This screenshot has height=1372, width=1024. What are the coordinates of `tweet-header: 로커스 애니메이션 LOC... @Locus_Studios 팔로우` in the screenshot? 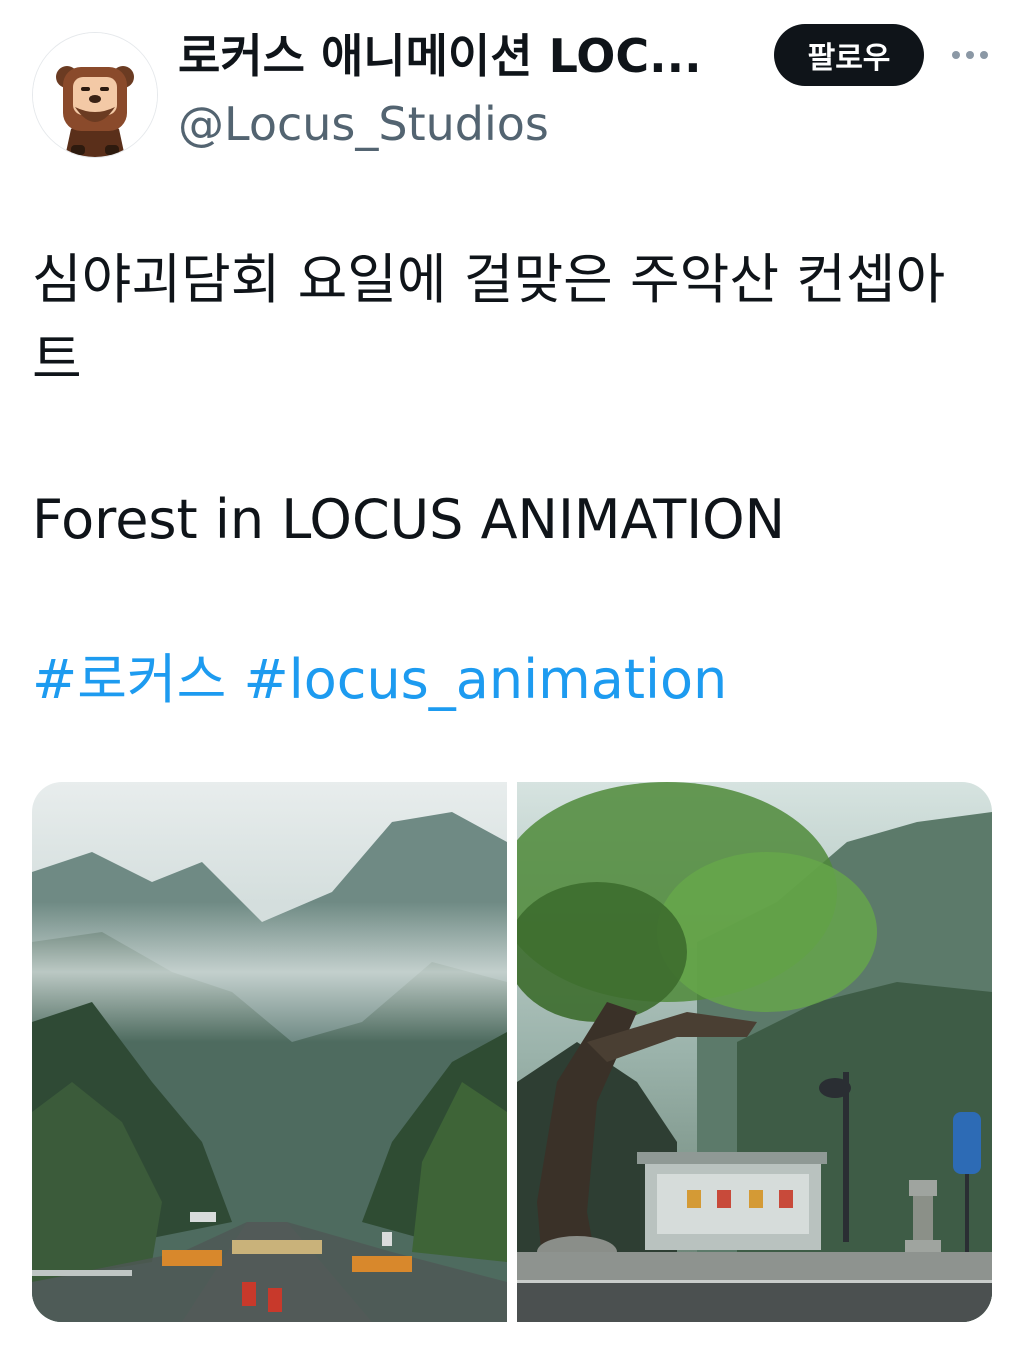 It's located at (512, 85).